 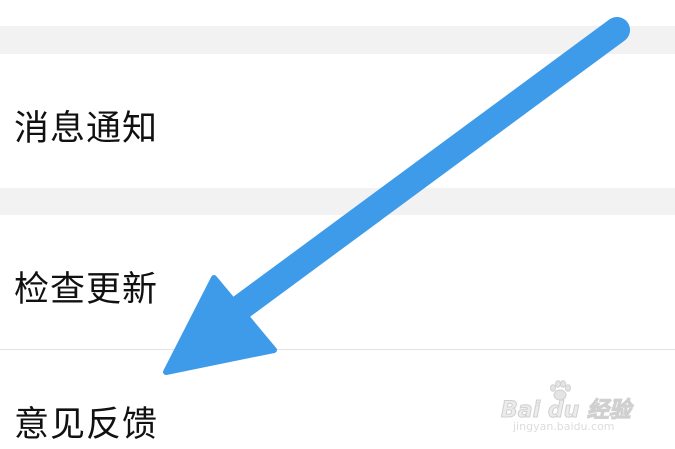 What do you see at coordinates (337, 9) in the screenshot?
I see `top-spacer` at bounding box center [337, 9].